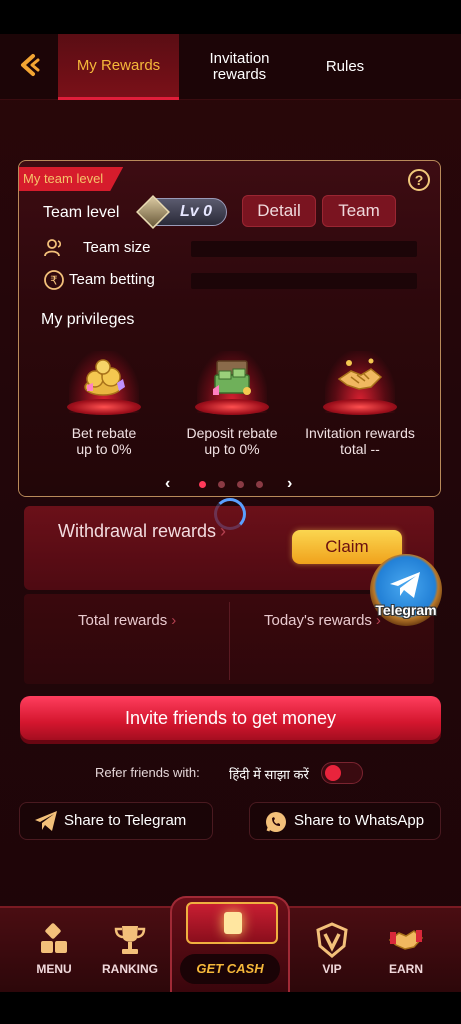  Describe the element at coordinates (406, 610) in the screenshot. I see `telegram-float-label: Telegram` at that location.